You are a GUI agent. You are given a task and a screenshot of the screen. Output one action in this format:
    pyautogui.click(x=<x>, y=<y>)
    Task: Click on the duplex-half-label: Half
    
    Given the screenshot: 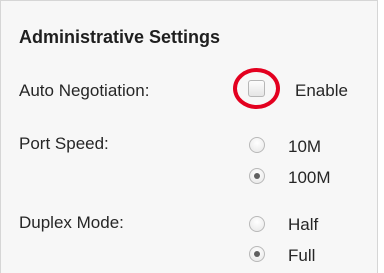 What is the action you would take?
    pyautogui.click(x=303, y=225)
    